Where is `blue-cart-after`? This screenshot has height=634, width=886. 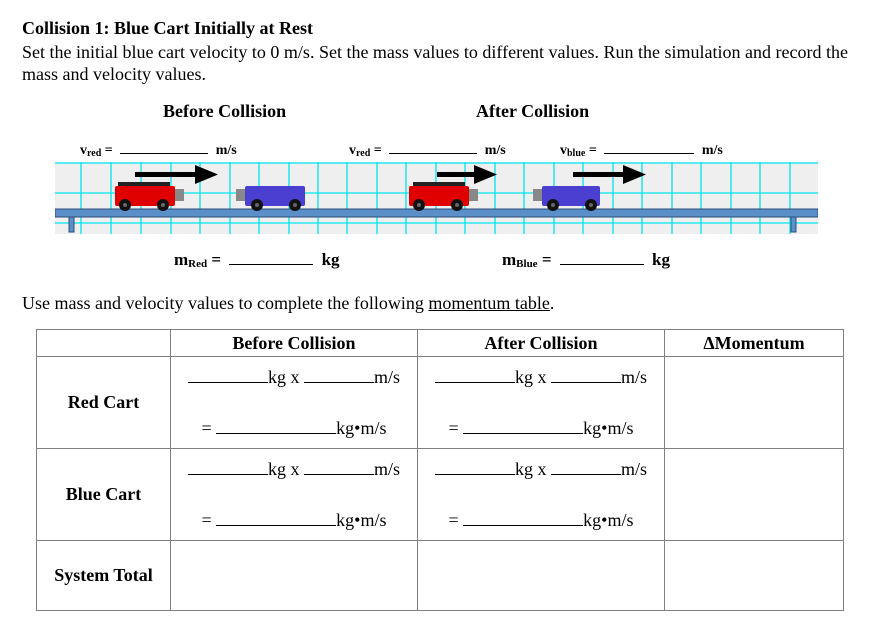 blue-cart-after is located at coordinates (566, 198).